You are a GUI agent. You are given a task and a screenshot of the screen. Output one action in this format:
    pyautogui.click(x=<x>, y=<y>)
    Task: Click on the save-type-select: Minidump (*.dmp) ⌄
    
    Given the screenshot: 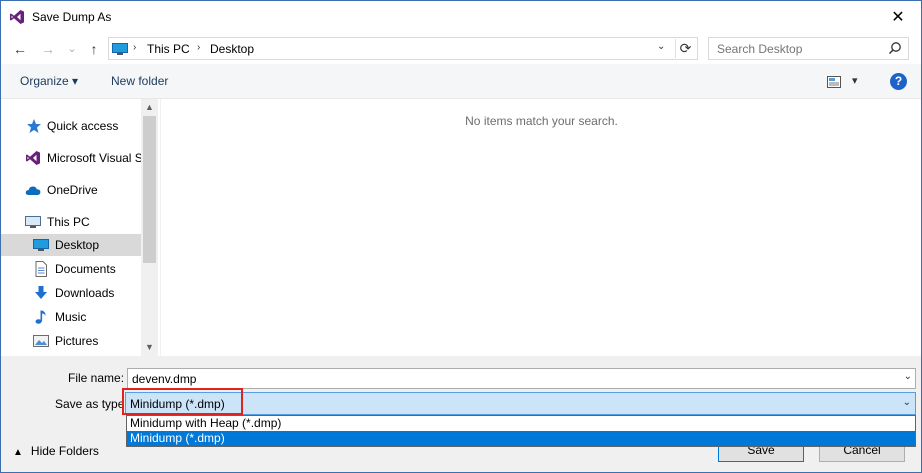 What is the action you would take?
    pyautogui.click(x=520, y=403)
    